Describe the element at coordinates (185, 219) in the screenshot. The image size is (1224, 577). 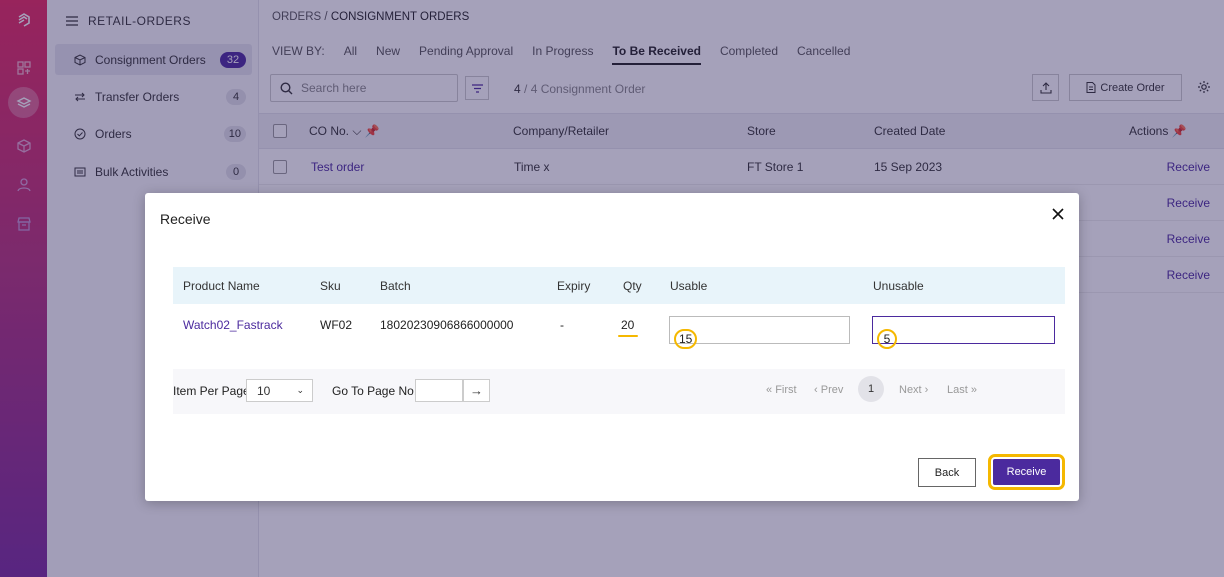
I see `modal-title: Receive` at that location.